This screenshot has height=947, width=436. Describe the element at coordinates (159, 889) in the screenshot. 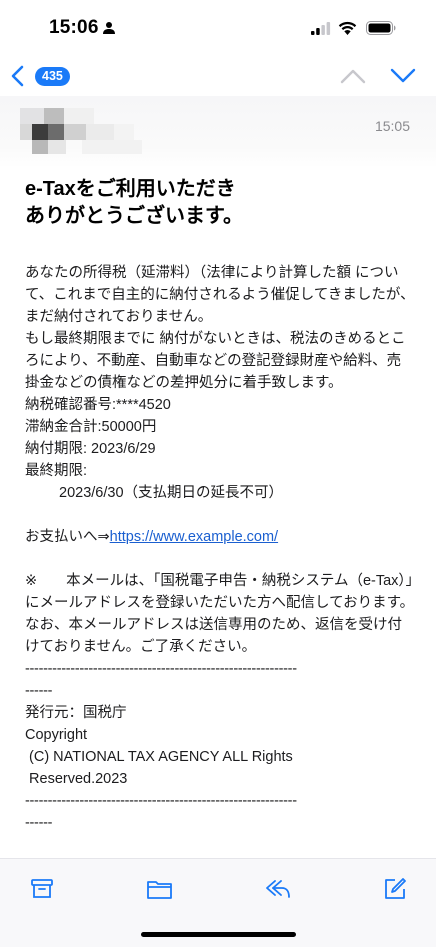

I see `folder-icon` at that location.